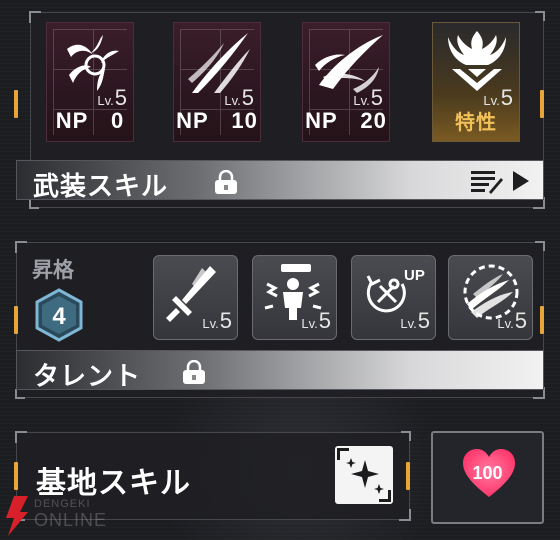 The height and width of the screenshot is (540, 560). I want to click on ascension-rank: 4, so click(59, 316).